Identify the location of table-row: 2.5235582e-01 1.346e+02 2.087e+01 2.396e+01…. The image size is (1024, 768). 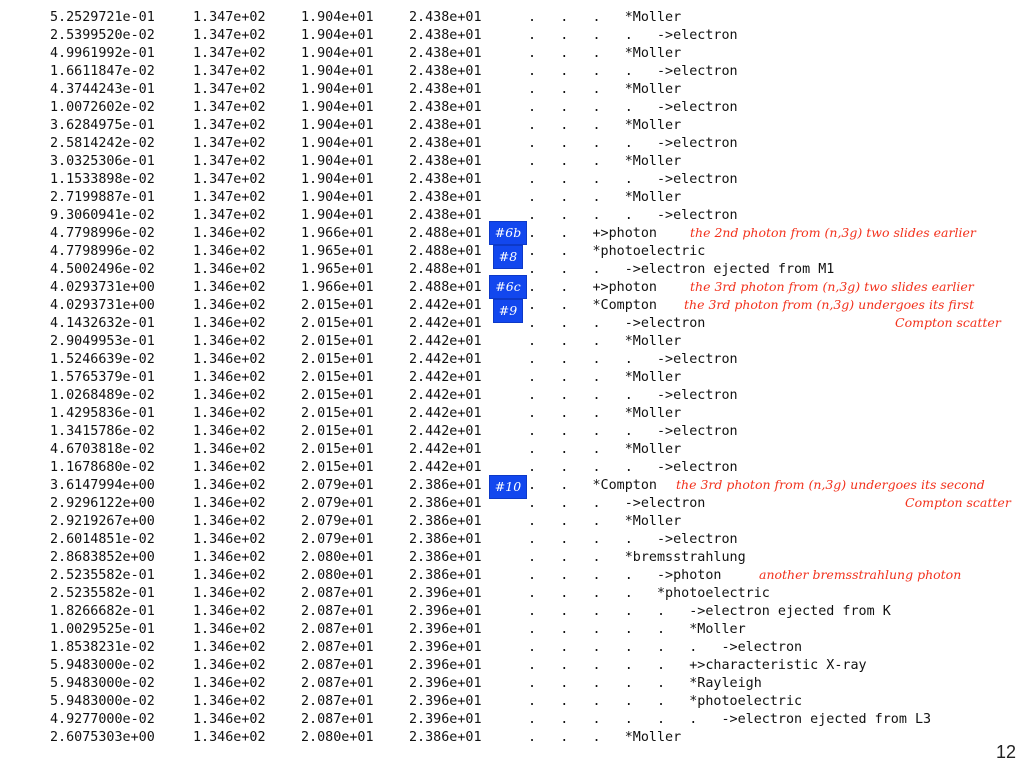
(512, 594).